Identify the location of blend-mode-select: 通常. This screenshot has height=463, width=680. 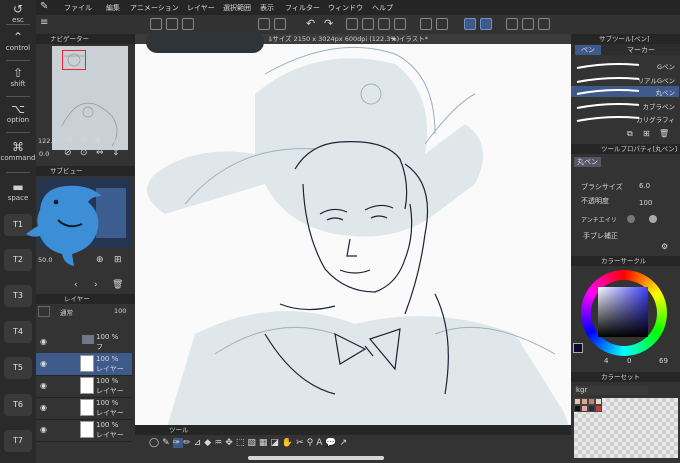
(66, 312).